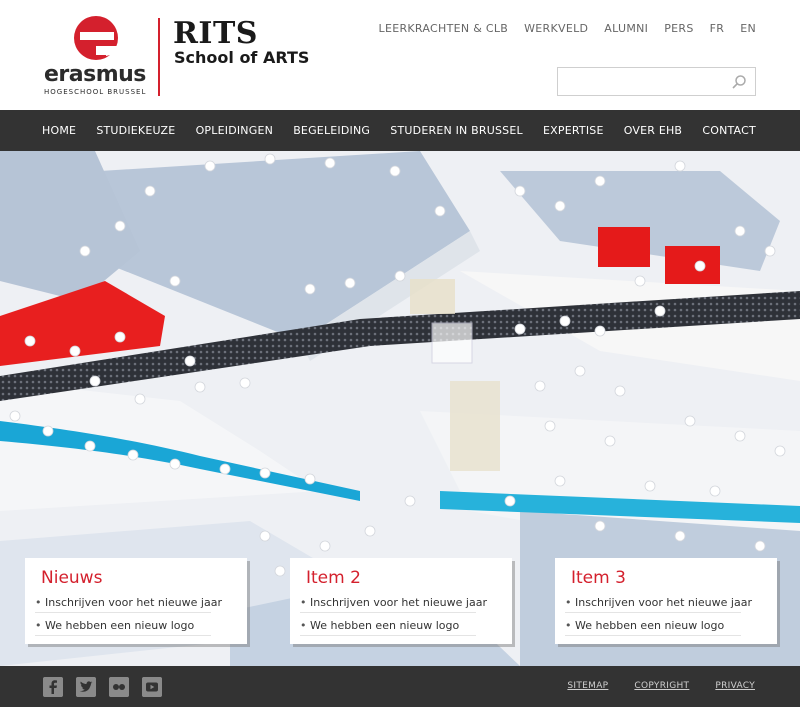 Image resolution: width=800 pixels, height=707 pixels. Describe the element at coordinates (59, 130) in the screenshot. I see `nav-item-home: HOME` at that location.